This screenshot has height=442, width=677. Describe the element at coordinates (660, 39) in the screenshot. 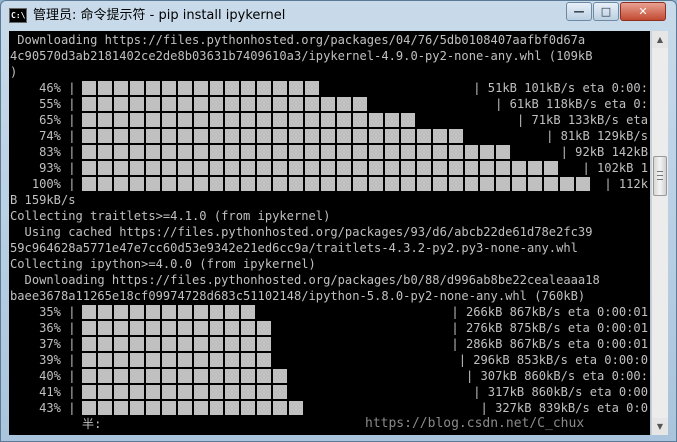

I see `scroll-up-arrow-icon: ▲` at that location.